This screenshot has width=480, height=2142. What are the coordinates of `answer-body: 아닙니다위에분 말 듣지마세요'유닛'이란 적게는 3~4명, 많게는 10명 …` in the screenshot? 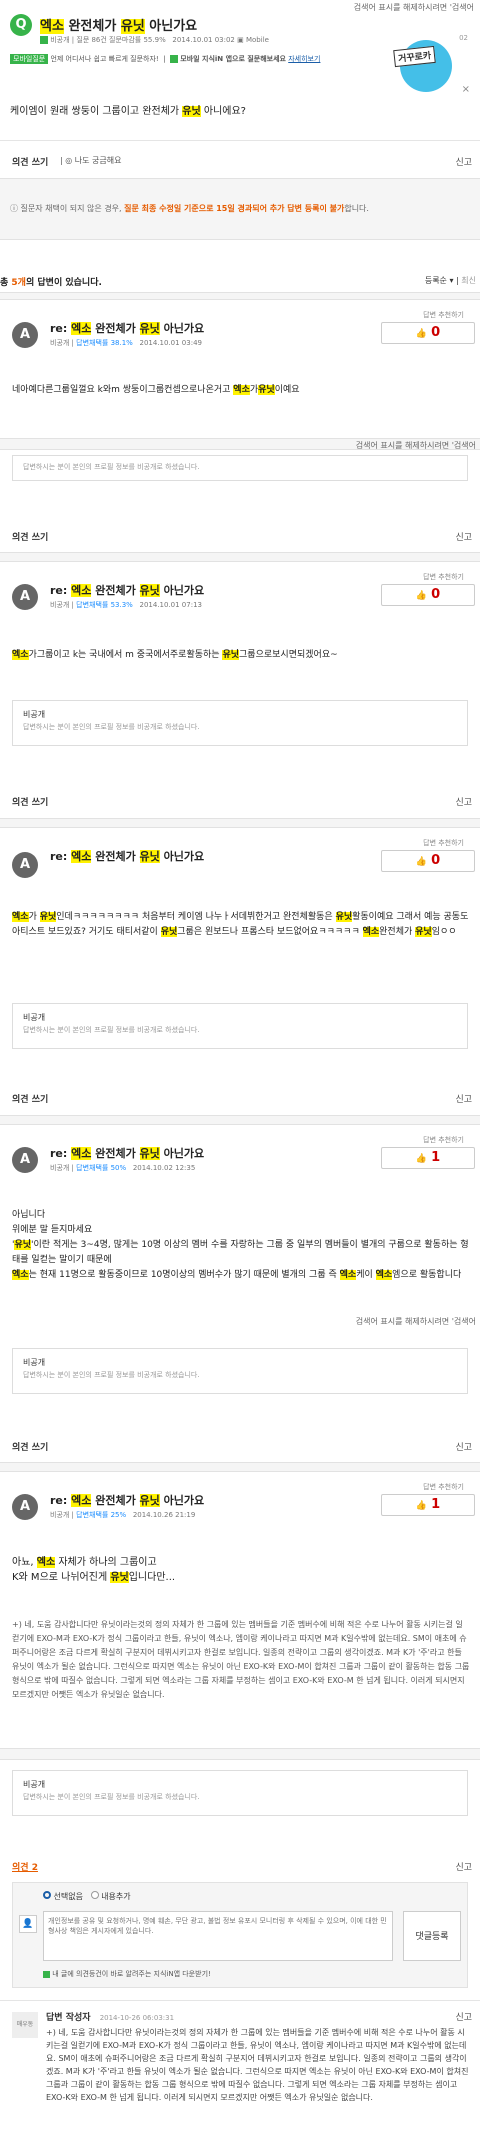 It's located at (240, 1245).